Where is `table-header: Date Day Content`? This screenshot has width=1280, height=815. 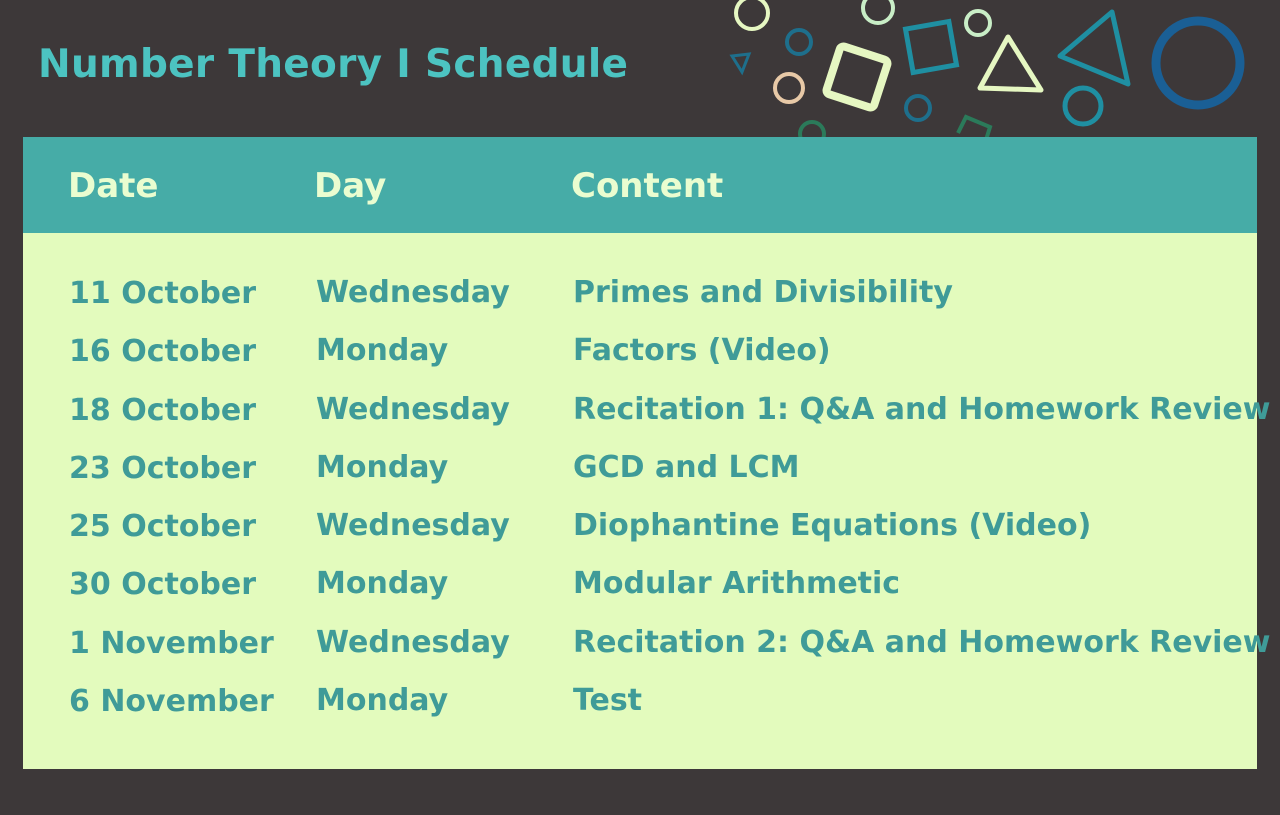 table-header: Date Day Content is located at coordinates (640, 185).